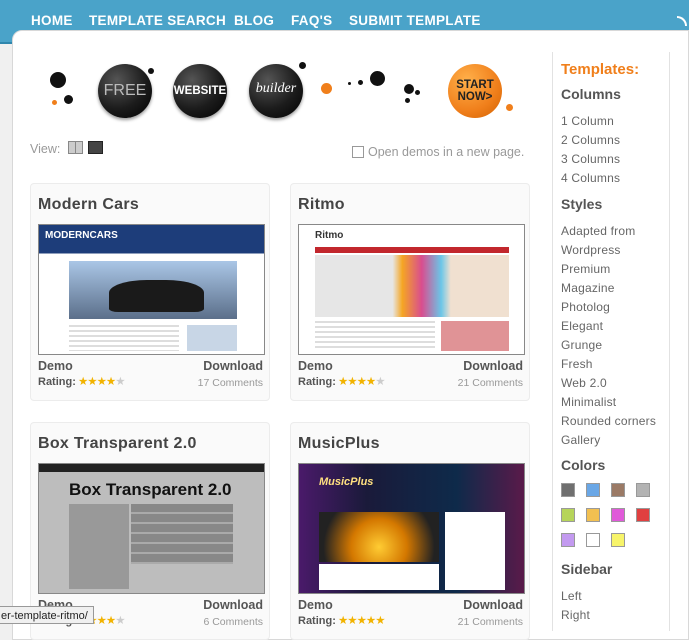 The image size is (689, 640). Describe the element at coordinates (411, 528) in the screenshot. I see `template-thumbnail: MusicPlus` at that location.